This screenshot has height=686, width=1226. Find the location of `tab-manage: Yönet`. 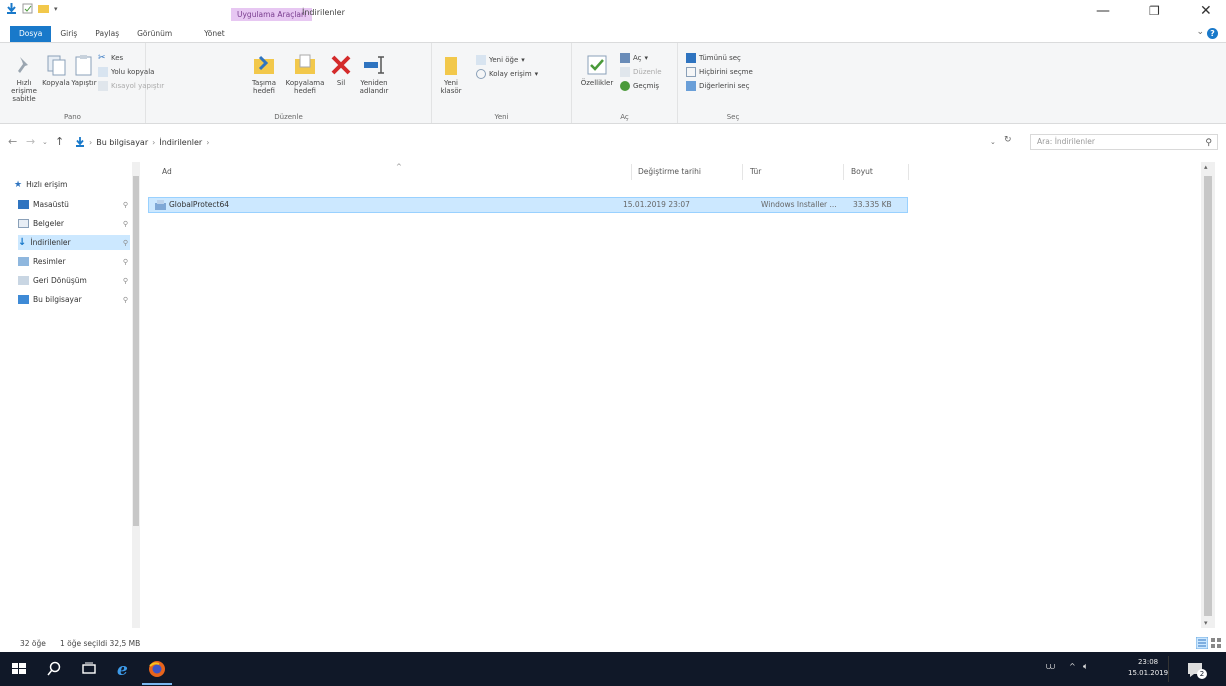

tab-manage: Yönet is located at coordinates (214, 34).